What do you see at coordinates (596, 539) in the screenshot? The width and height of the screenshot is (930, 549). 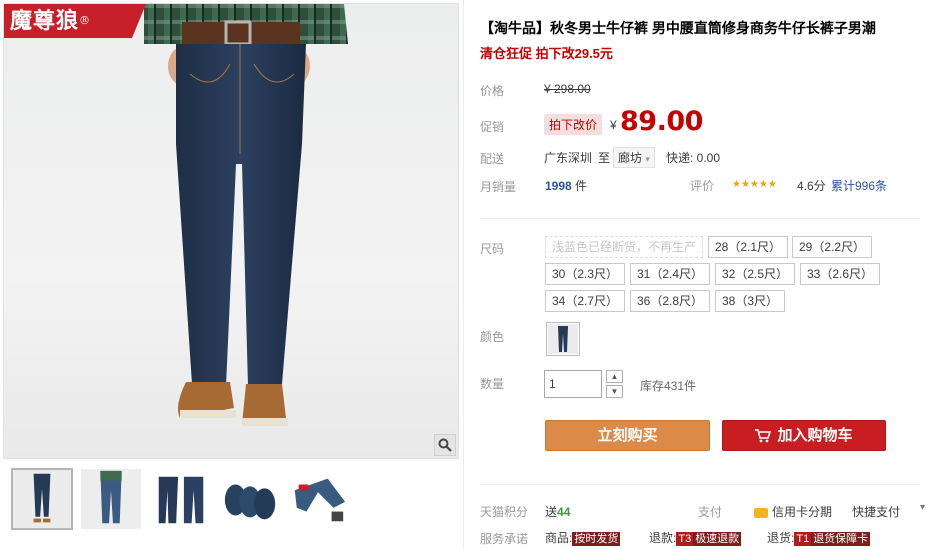 I see `on-time-delivery-badge: 按时发货` at bounding box center [596, 539].